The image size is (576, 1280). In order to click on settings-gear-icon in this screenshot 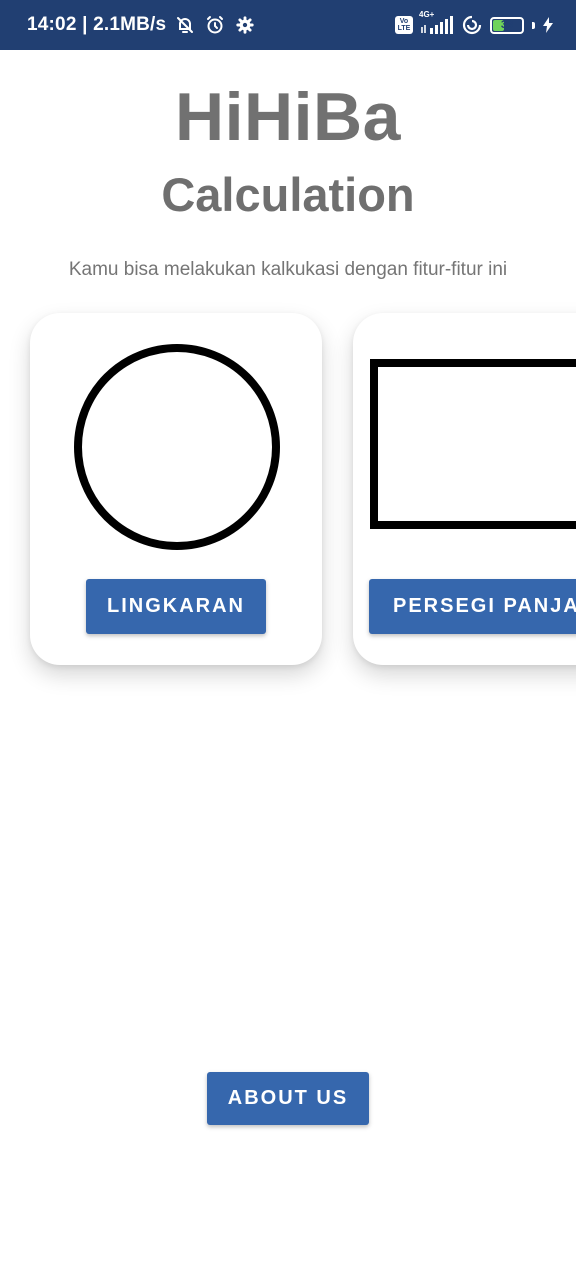, I will do `click(245, 25)`.